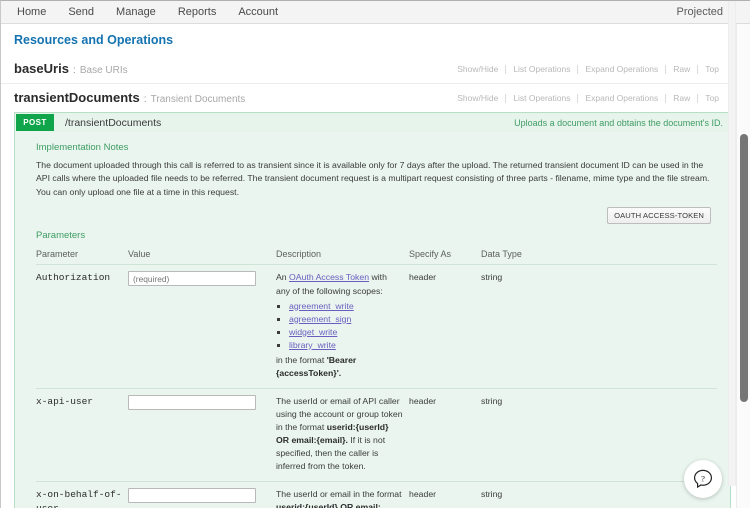 This screenshot has height=508, width=750. What do you see at coordinates (77, 97) in the screenshot?
I see `resource-name: transientDocuments` at bounding box center [77, 97].